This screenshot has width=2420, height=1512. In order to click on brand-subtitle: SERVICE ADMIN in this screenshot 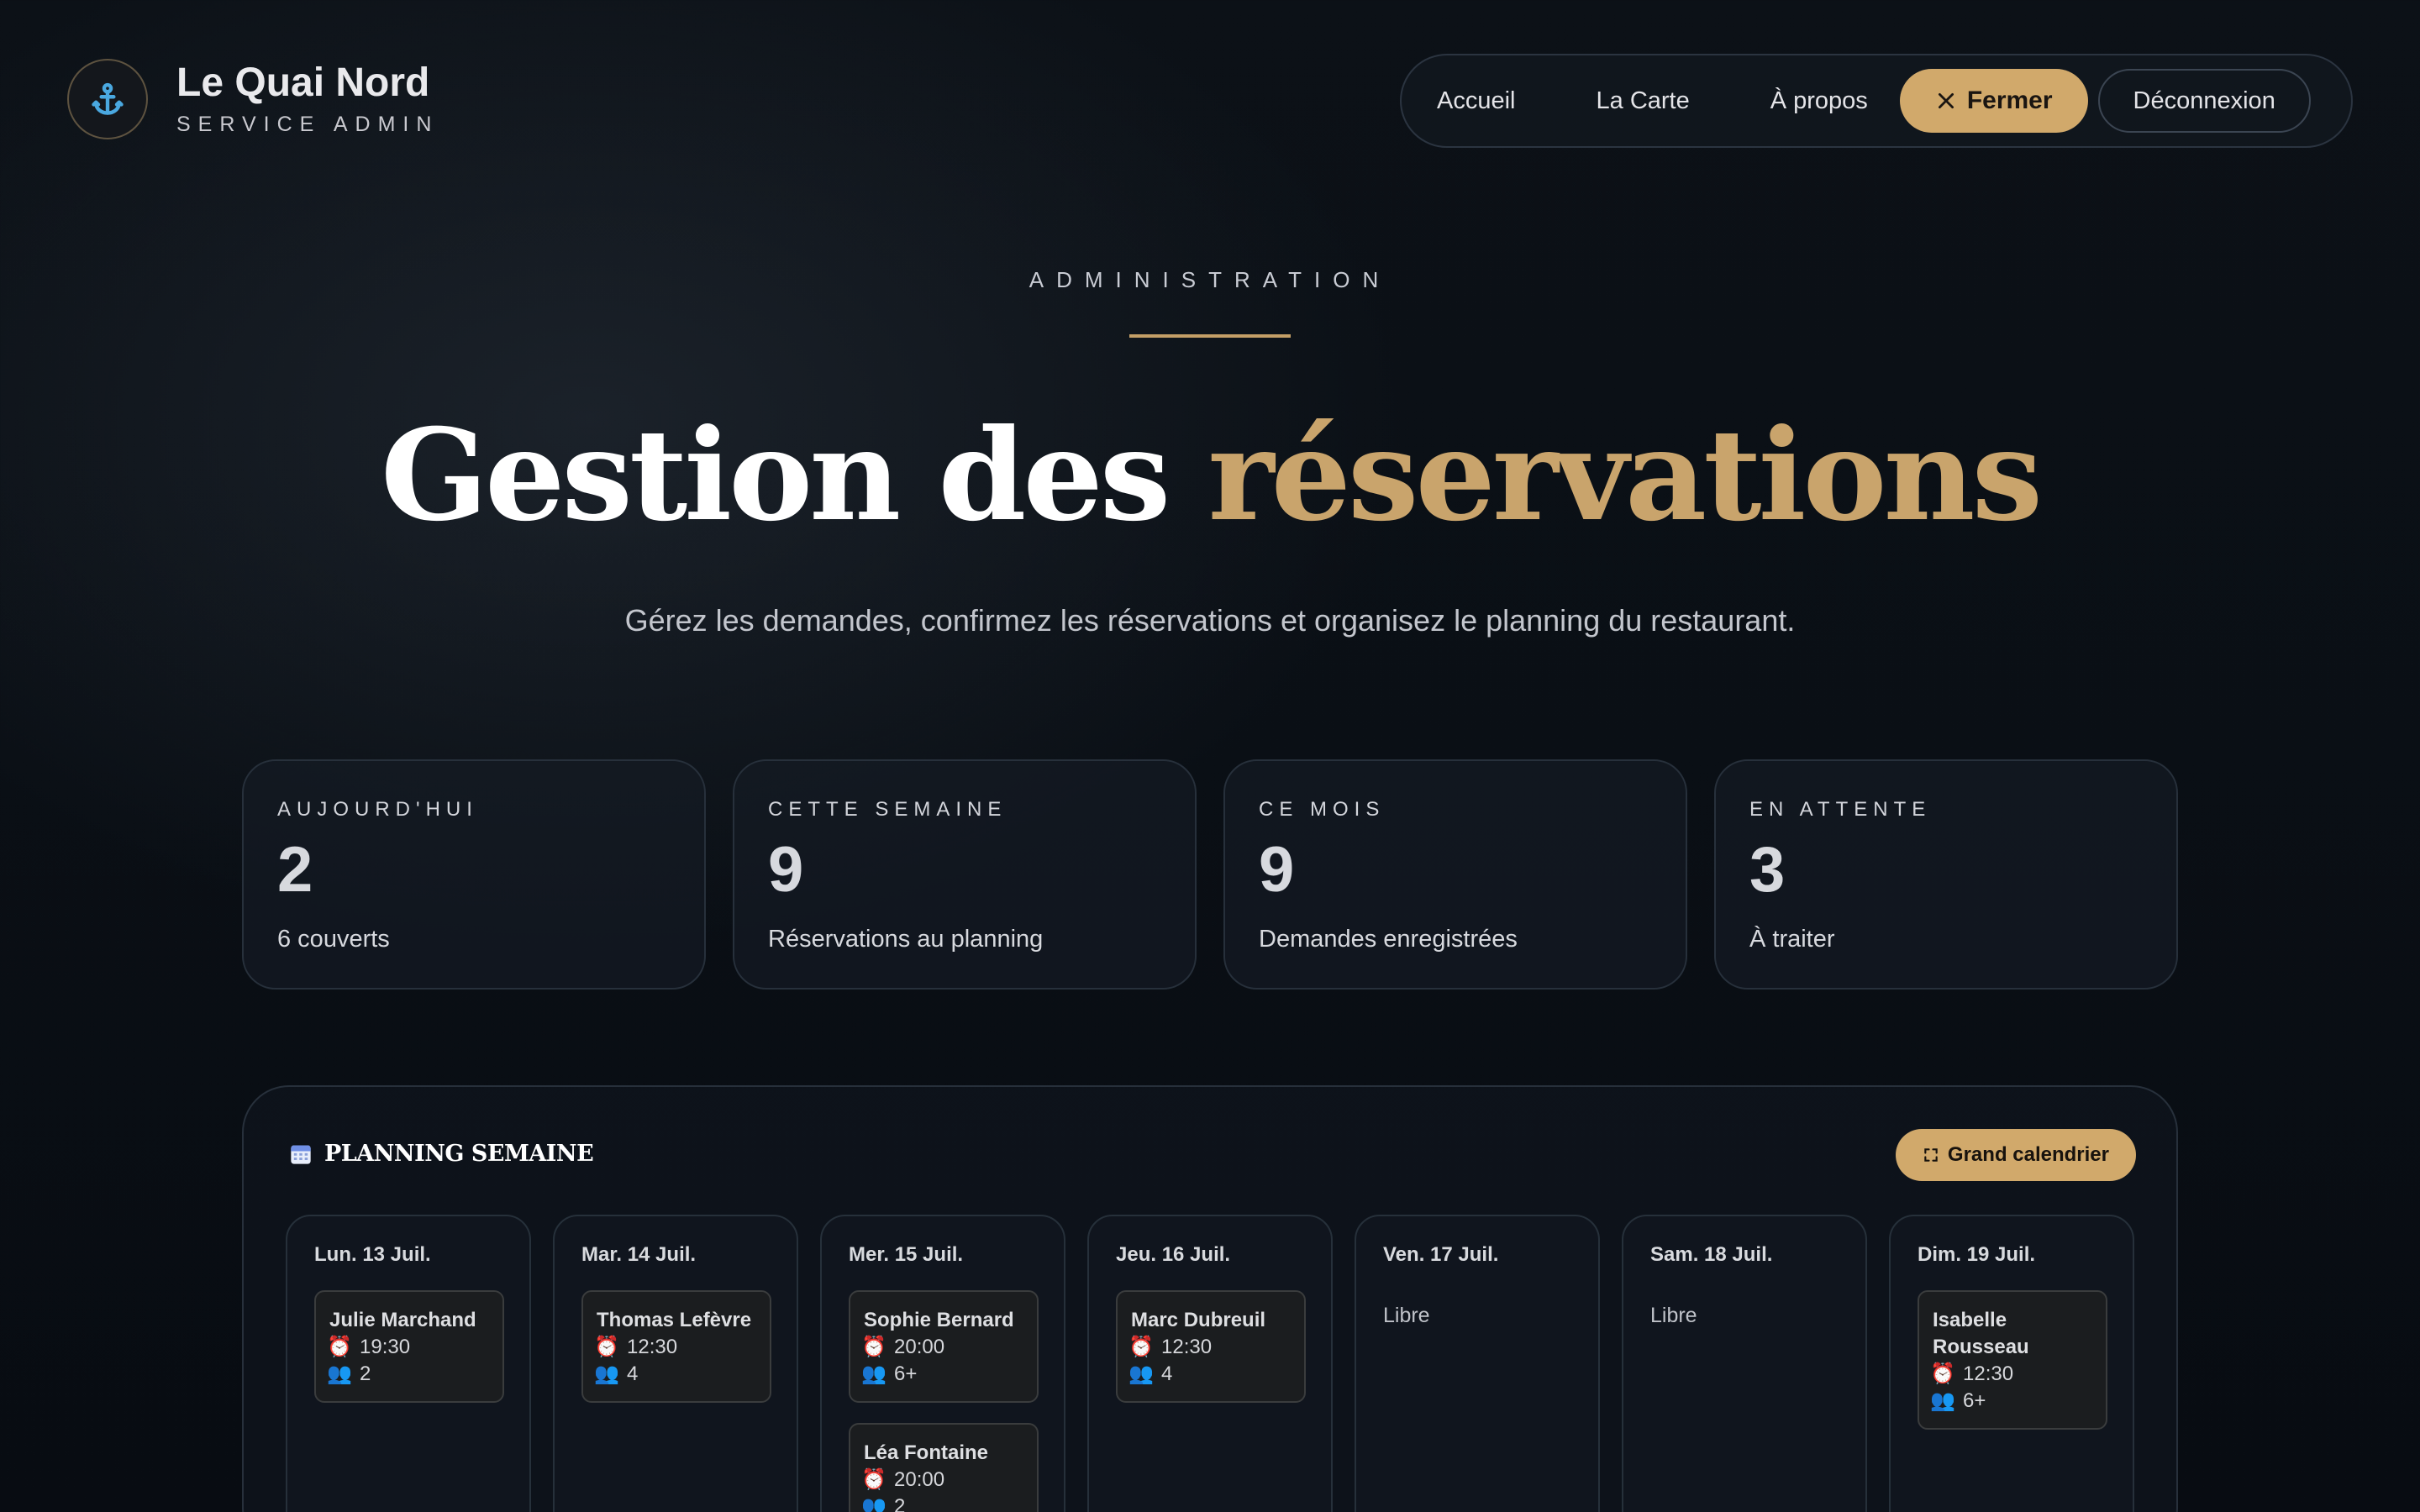, I will do `click(307, 124)`.